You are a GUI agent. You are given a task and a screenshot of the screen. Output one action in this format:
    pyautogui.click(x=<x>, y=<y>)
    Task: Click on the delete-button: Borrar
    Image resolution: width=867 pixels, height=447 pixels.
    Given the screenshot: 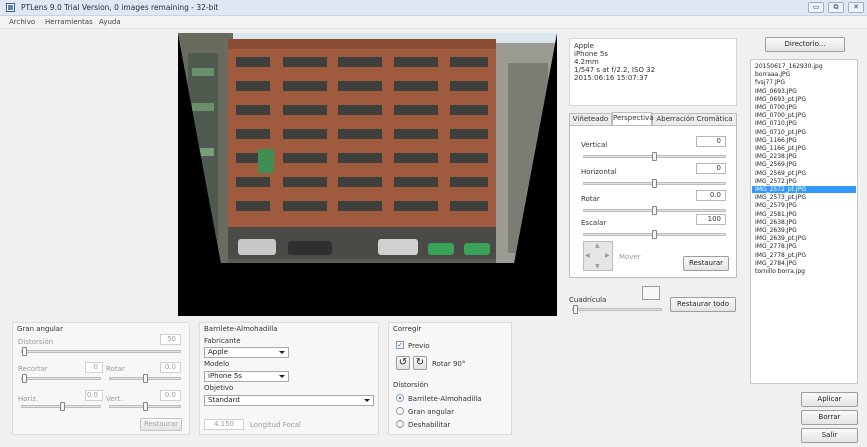 What is the action you would take?
    pyautogui.click(x=829, y=417)
    